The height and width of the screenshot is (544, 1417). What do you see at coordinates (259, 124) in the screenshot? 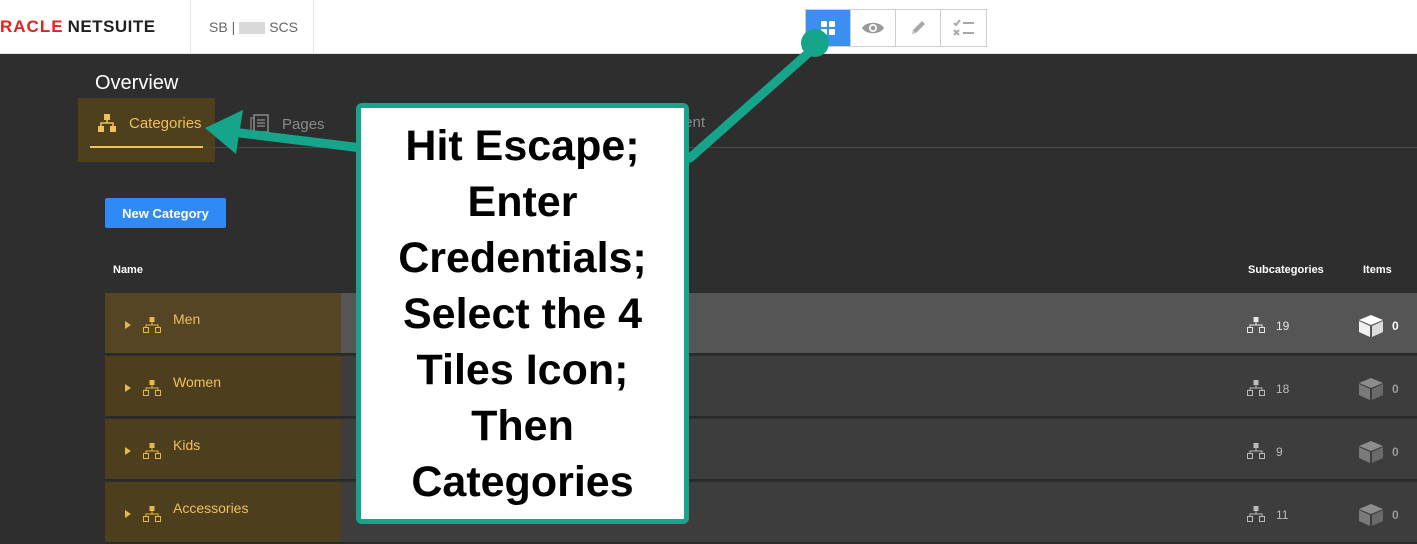
I see `pages-icon` at bounding box center [259, 124].